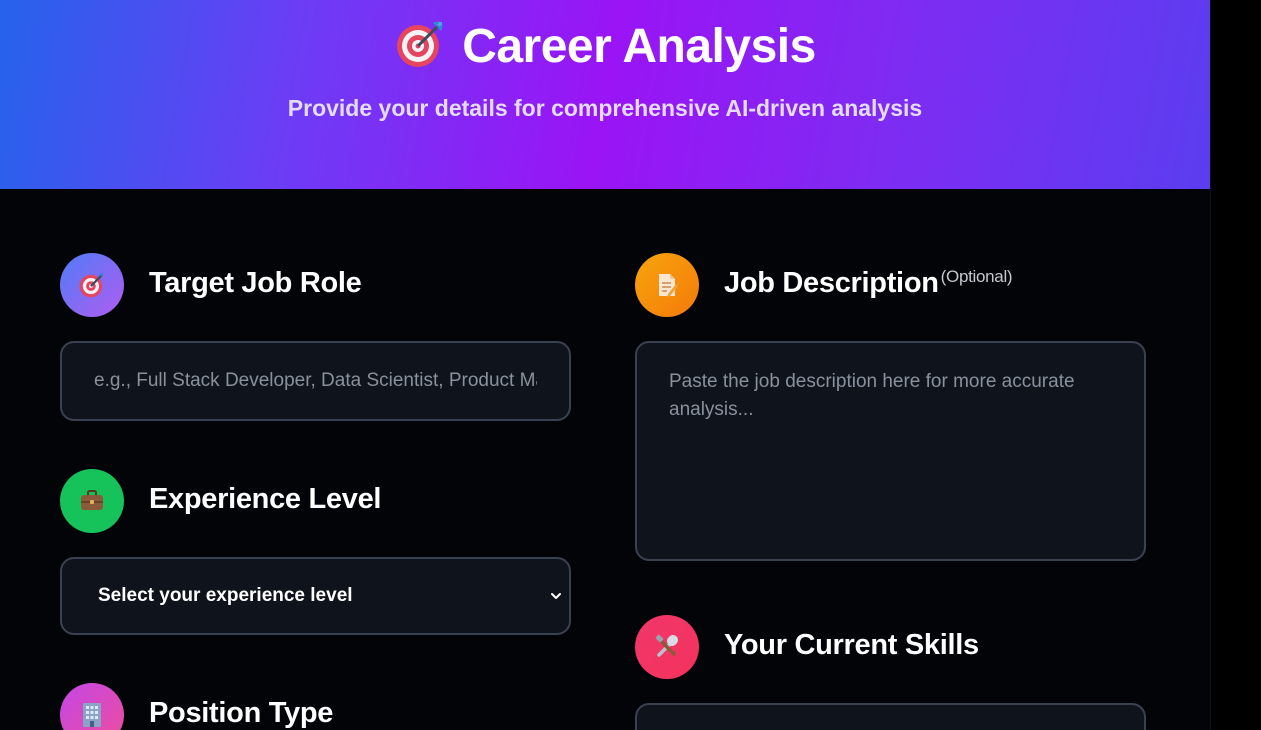  I want to click on window-edge, so click(1235, 365).